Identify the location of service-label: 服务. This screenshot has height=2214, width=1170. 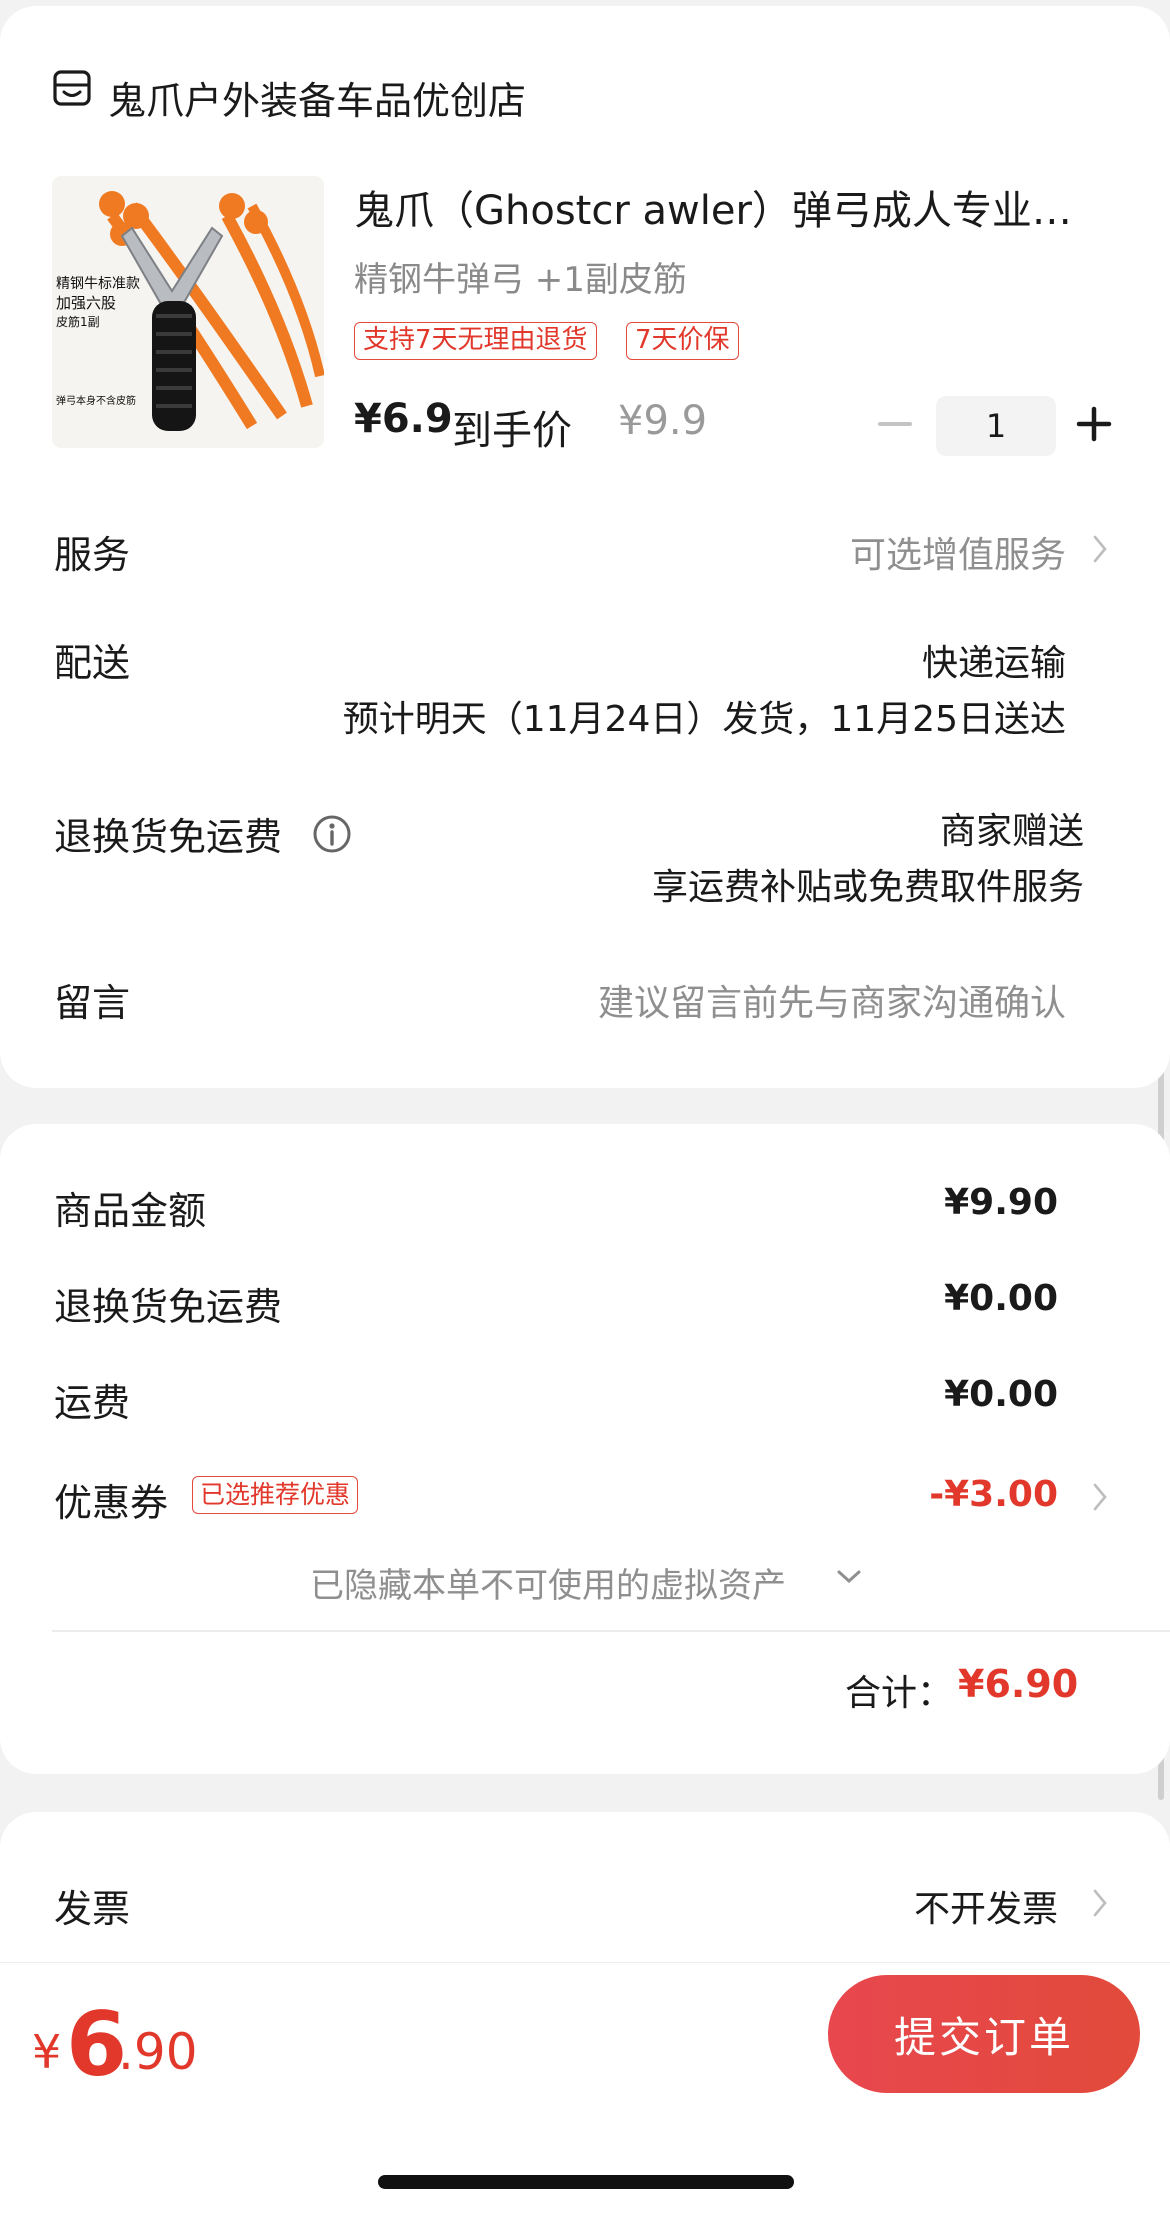
(92, 555).